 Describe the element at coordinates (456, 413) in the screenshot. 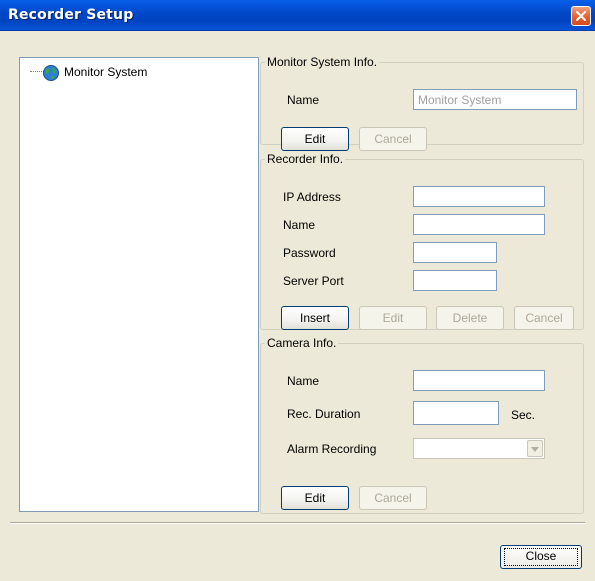

I see `rec-duration-field` at that location.